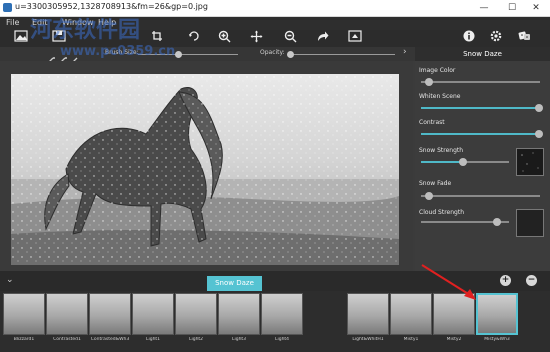 This screenshot has width=550, height=352. What do you see at coordinates (67, 319) in the screenshot?
I see `preset-thumb: Contrasted1` at bounding box center [67, 319].